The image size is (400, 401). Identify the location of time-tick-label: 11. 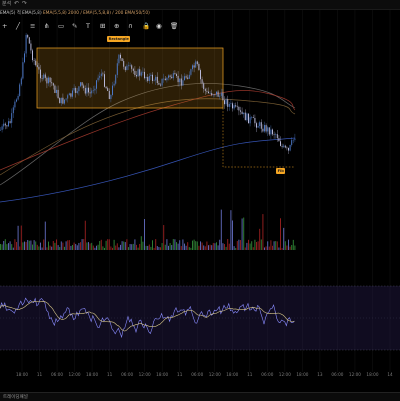
(180, 374).